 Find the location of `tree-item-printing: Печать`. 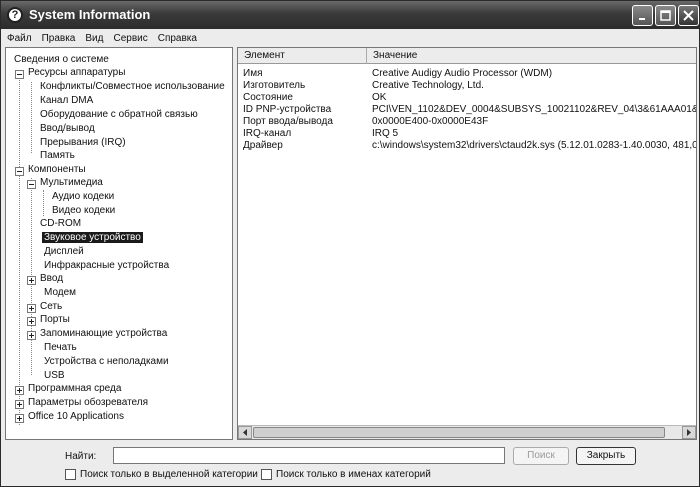

tree-item-printing: Печать is located at coordinates (60, 347).